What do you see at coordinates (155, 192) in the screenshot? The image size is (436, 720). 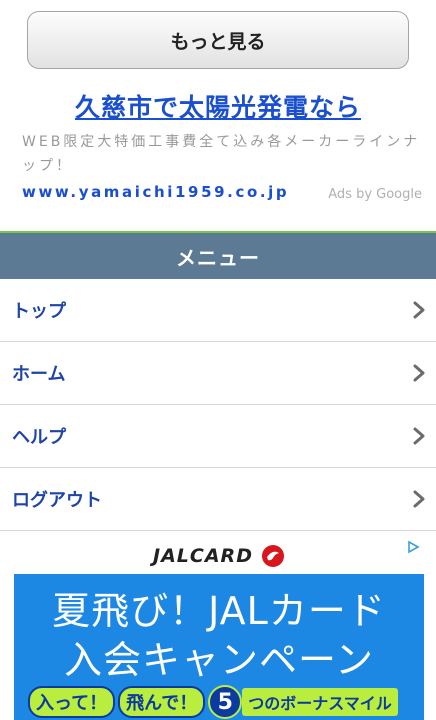 I see `ad-url-link: www.yamaichi1959.co.jp` at bounding box center [155, 192].